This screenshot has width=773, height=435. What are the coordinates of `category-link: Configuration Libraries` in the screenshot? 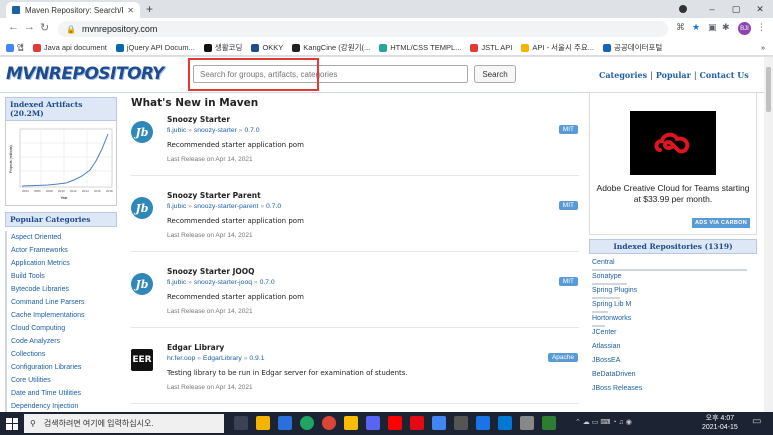 It's located at (64, 367).